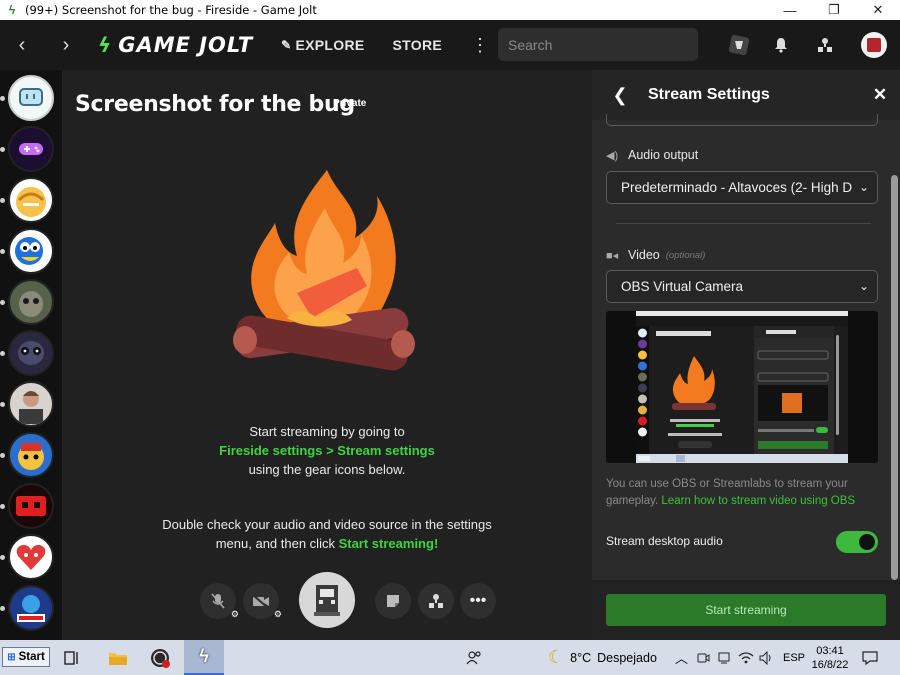  I want to click on desktop-audio-label: Stream desktop audio, so click(664, 541).